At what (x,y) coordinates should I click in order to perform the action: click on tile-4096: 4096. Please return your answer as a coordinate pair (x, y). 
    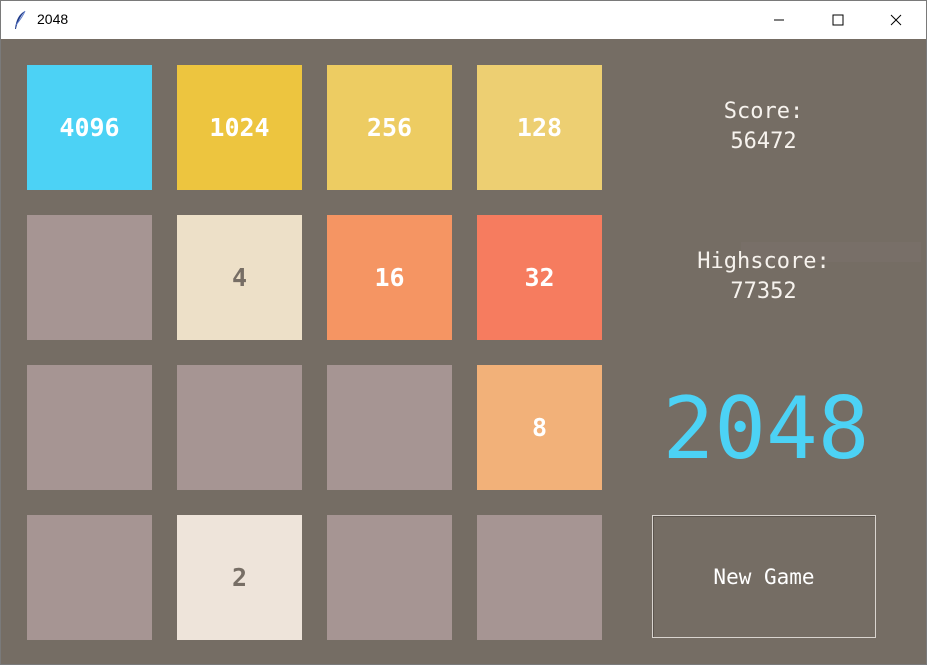
    Looking at the image, I should click on (89, 127).